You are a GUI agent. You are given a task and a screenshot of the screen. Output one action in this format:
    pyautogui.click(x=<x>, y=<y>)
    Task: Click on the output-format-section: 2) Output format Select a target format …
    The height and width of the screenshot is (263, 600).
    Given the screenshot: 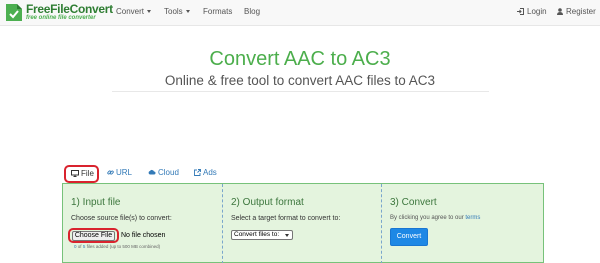 What is the action you would take?
    pyautogui.click(x=301, y=223)
    